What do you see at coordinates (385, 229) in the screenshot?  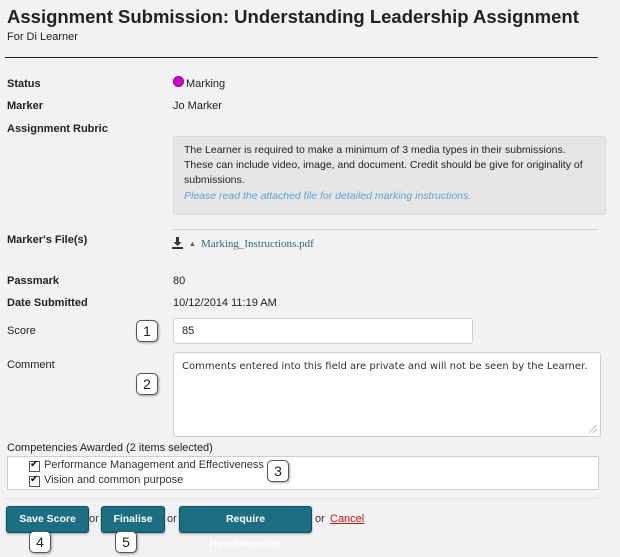 I see `files-divider` at bounding box center [385, 229].